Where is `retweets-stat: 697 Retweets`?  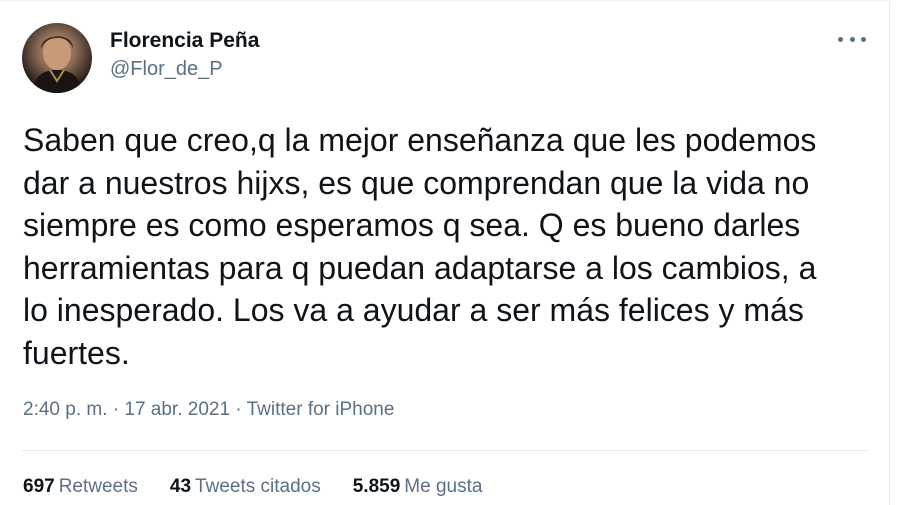
retweets-stat: 697 Retweets is located at coordinates (80, 487).